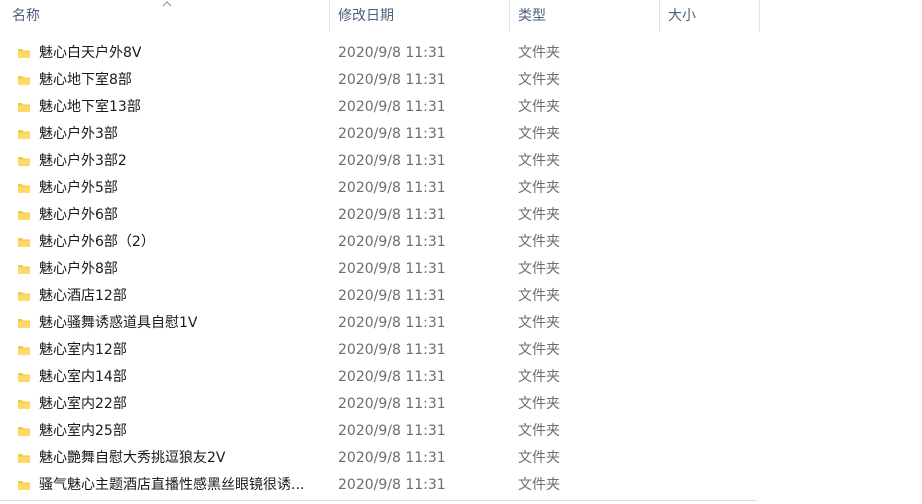  I want to click on list-item: 魅心室内12部 2020/9/8 11:31 文件夹, so click(461, 350).